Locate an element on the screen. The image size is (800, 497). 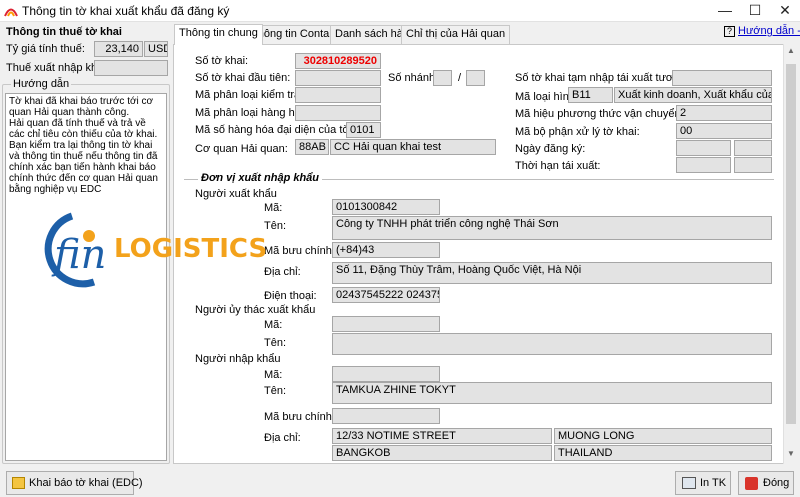
reexport-field-a is located at coordinates (703, 165).